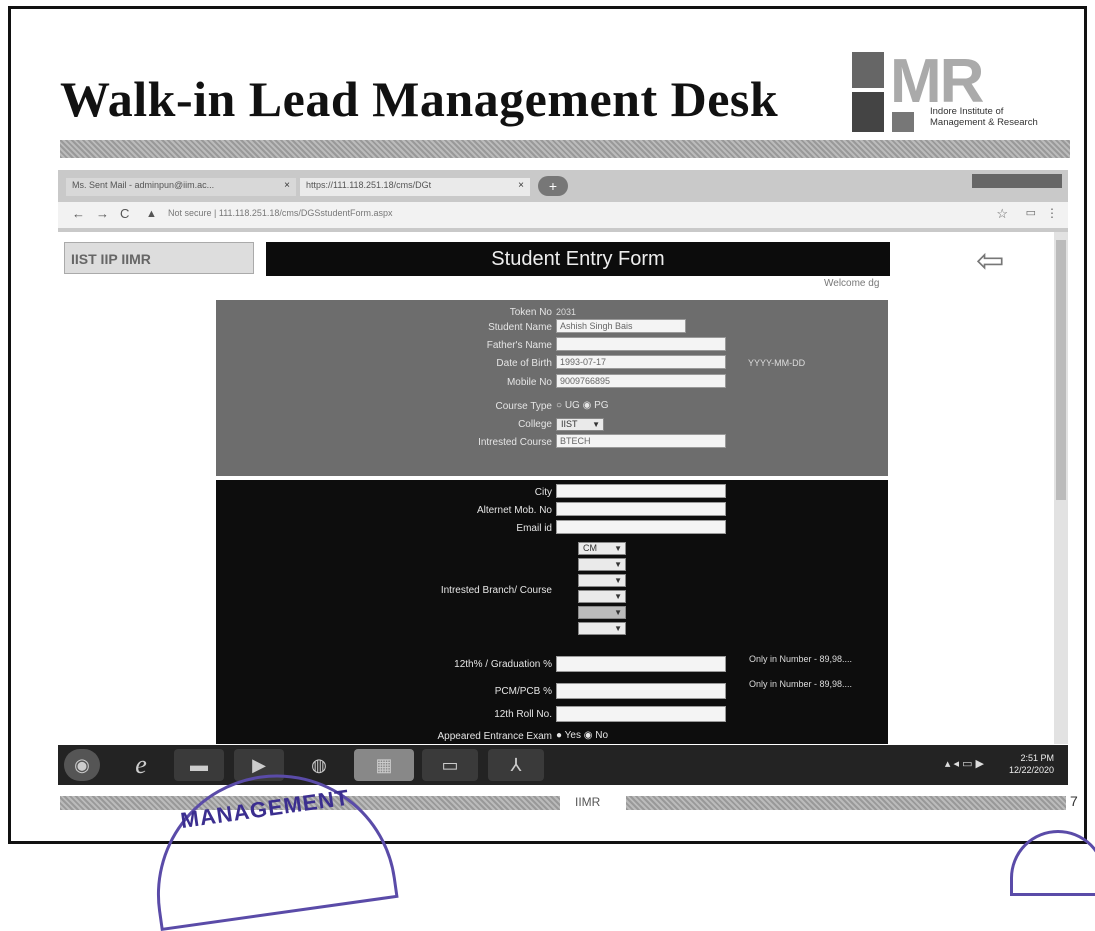 The image size is (1095, 931). I want to click on logo-emblem, so click(903, 122).